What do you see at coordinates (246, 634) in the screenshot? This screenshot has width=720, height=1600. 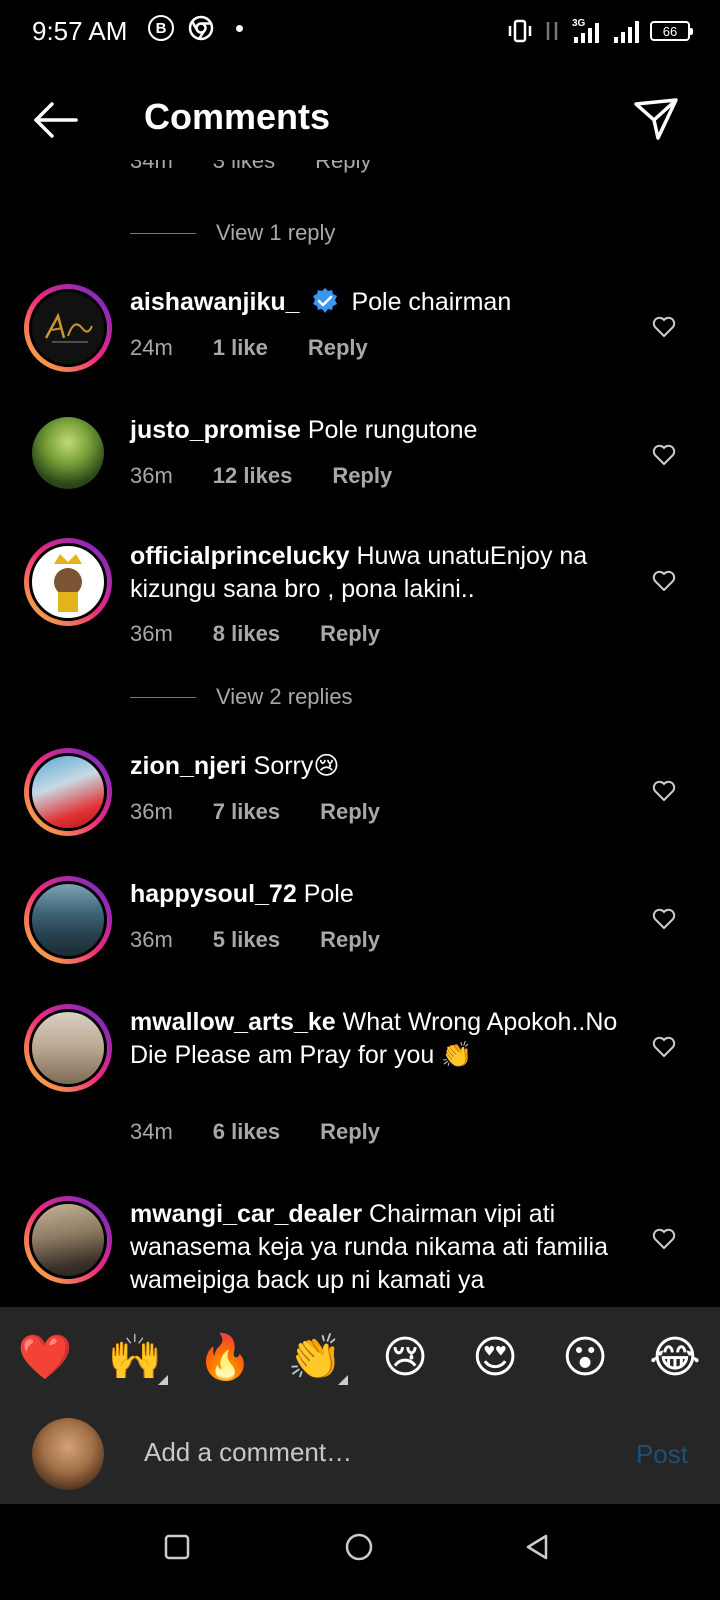 I see `comment-likes: 8 likes` at bounding box center [246, 634].